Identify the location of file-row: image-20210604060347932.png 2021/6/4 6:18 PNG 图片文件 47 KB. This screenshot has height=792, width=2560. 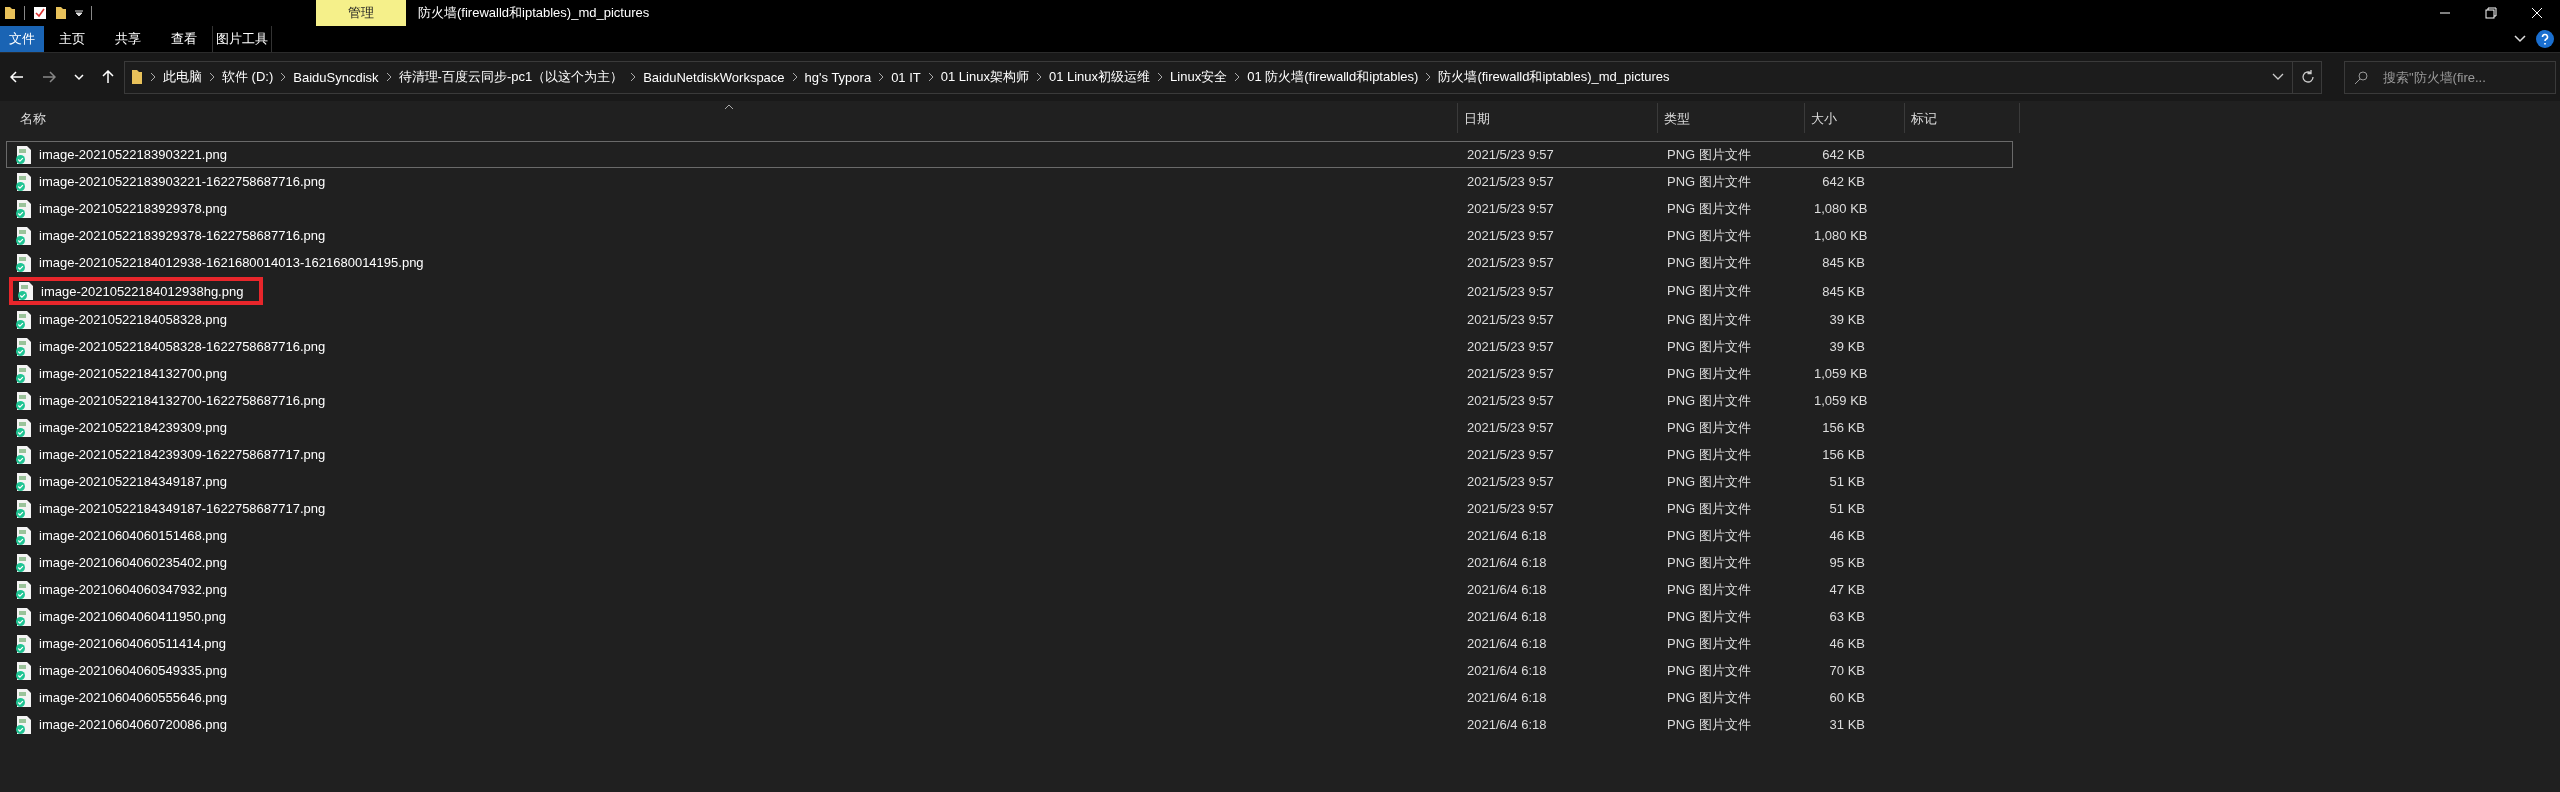
(1009, 589).